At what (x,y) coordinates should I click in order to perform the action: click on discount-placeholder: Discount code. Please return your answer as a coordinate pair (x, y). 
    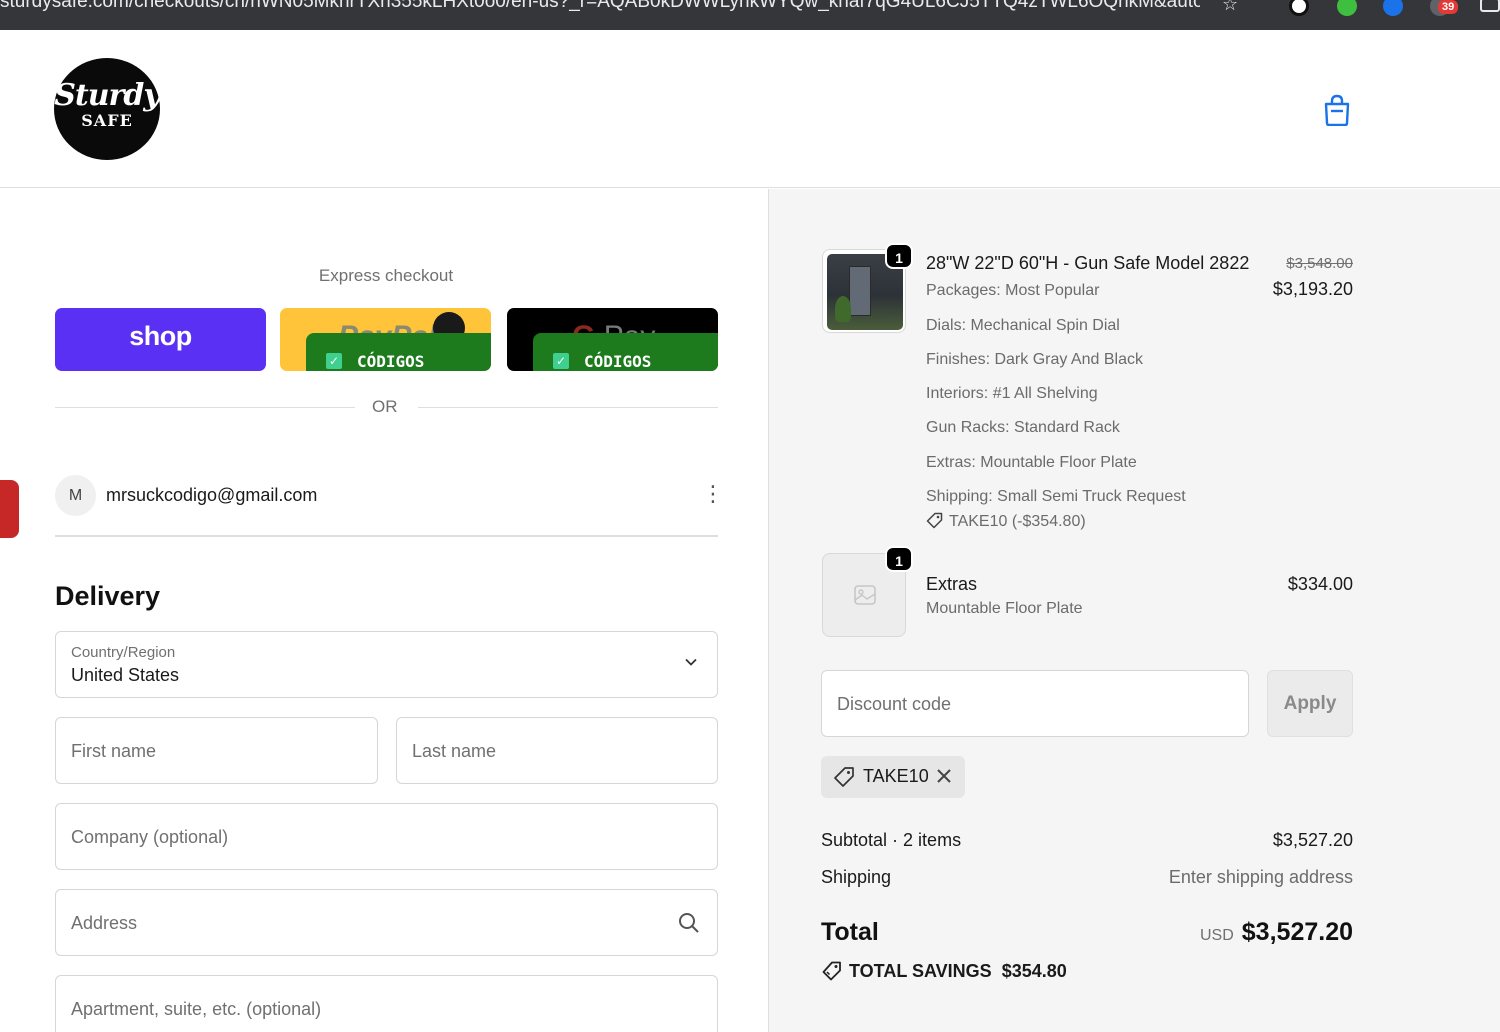
    Looking at the image, I should click on (894, 704).